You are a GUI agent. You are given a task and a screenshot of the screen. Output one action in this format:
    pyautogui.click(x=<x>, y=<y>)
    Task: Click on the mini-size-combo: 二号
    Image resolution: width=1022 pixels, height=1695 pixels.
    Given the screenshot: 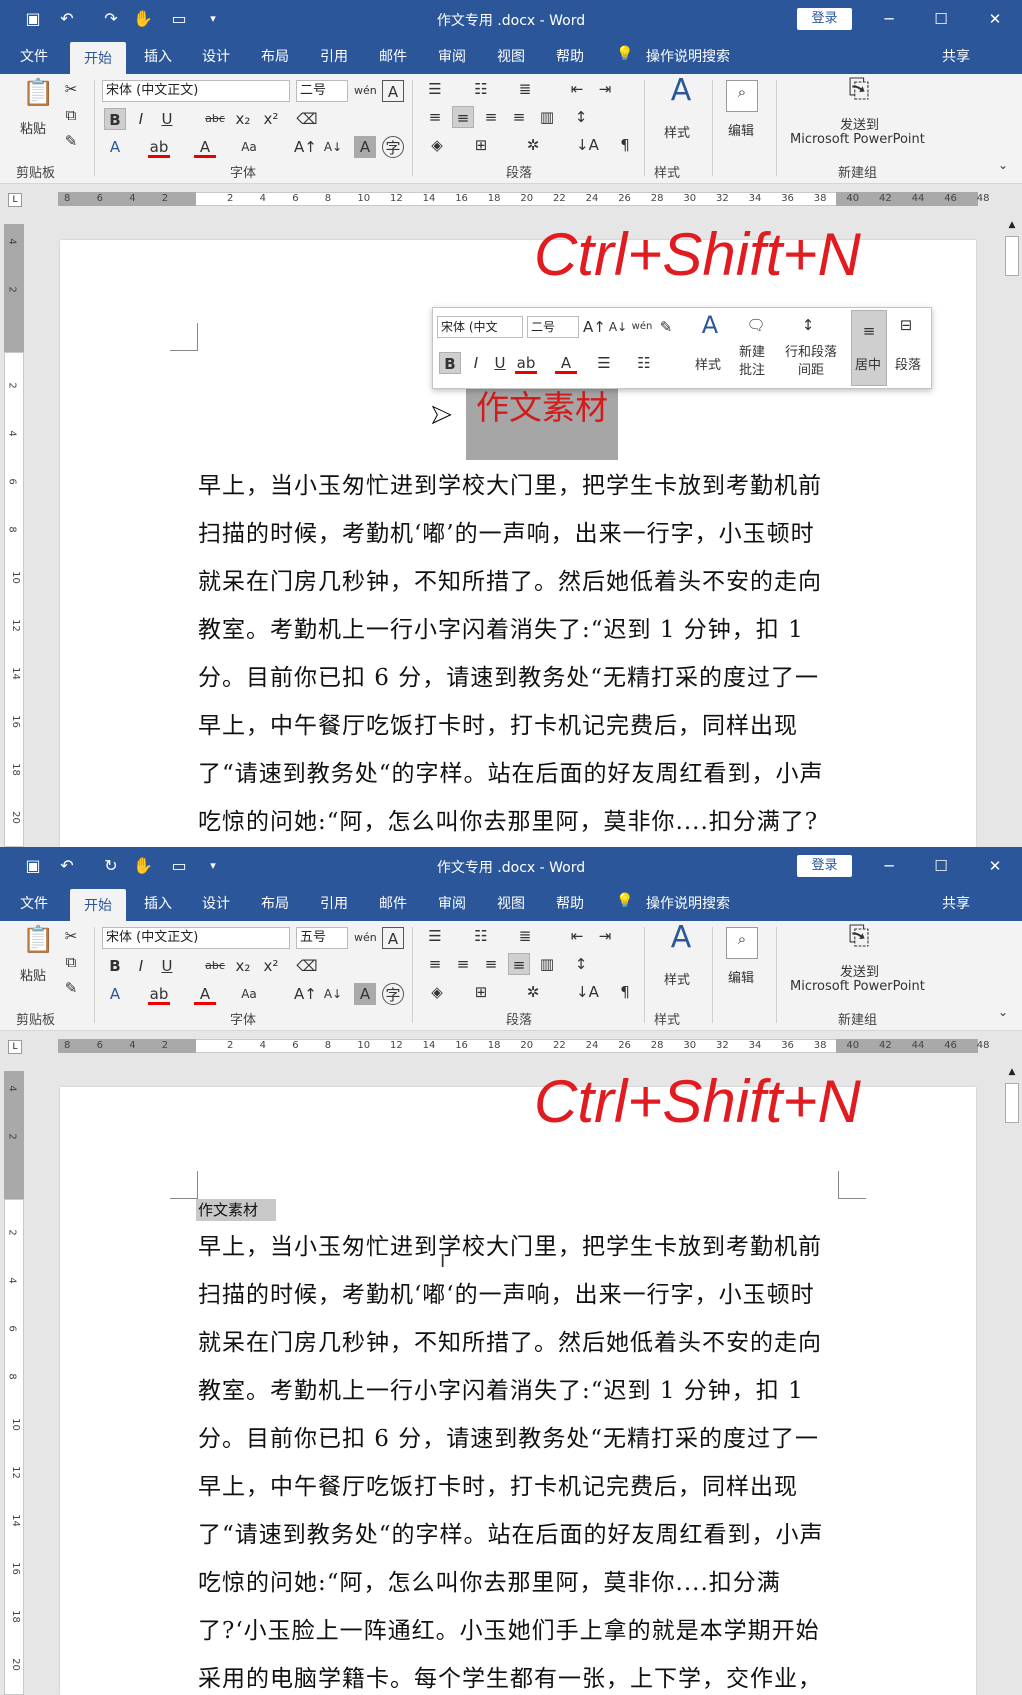 What is the action you would take?
    pyautogui.click(x=553, y=327)
    